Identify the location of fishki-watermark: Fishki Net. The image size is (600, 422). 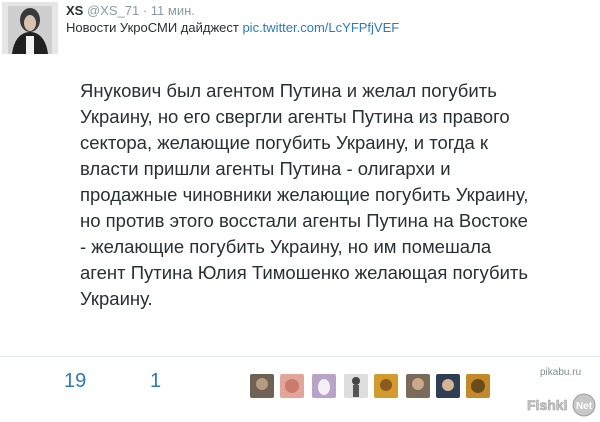
(562, 405).